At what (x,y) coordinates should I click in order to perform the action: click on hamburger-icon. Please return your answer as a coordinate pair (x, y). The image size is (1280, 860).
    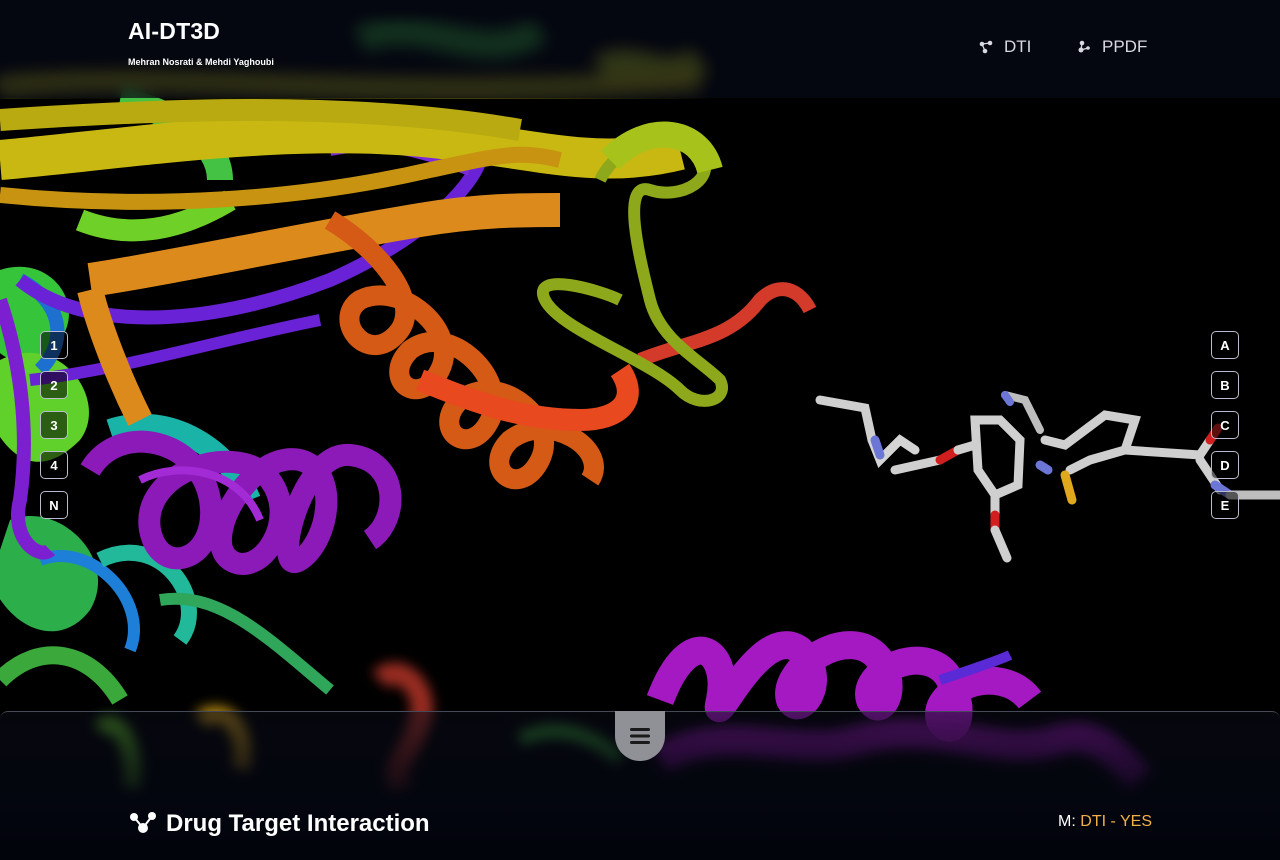
    Looking at the image, I should click on (640, 736).